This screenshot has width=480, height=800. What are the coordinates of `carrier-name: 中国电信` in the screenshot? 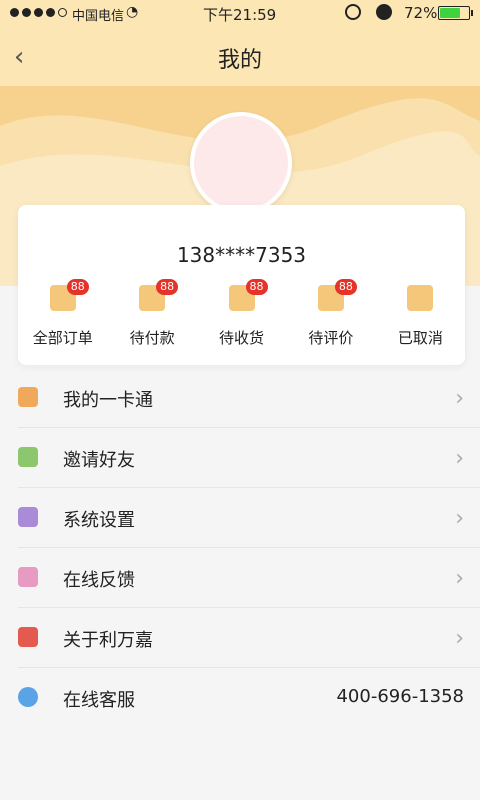 It's located at (98, 16).